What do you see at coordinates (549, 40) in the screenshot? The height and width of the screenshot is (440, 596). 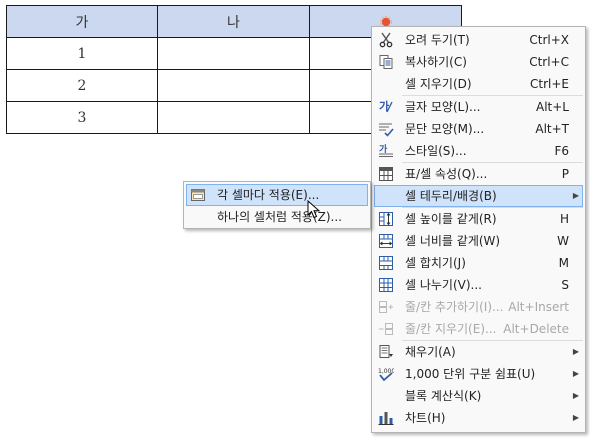 I see `menu-item-shortcut: Ctrl+X` at bounding box center [549, 40].